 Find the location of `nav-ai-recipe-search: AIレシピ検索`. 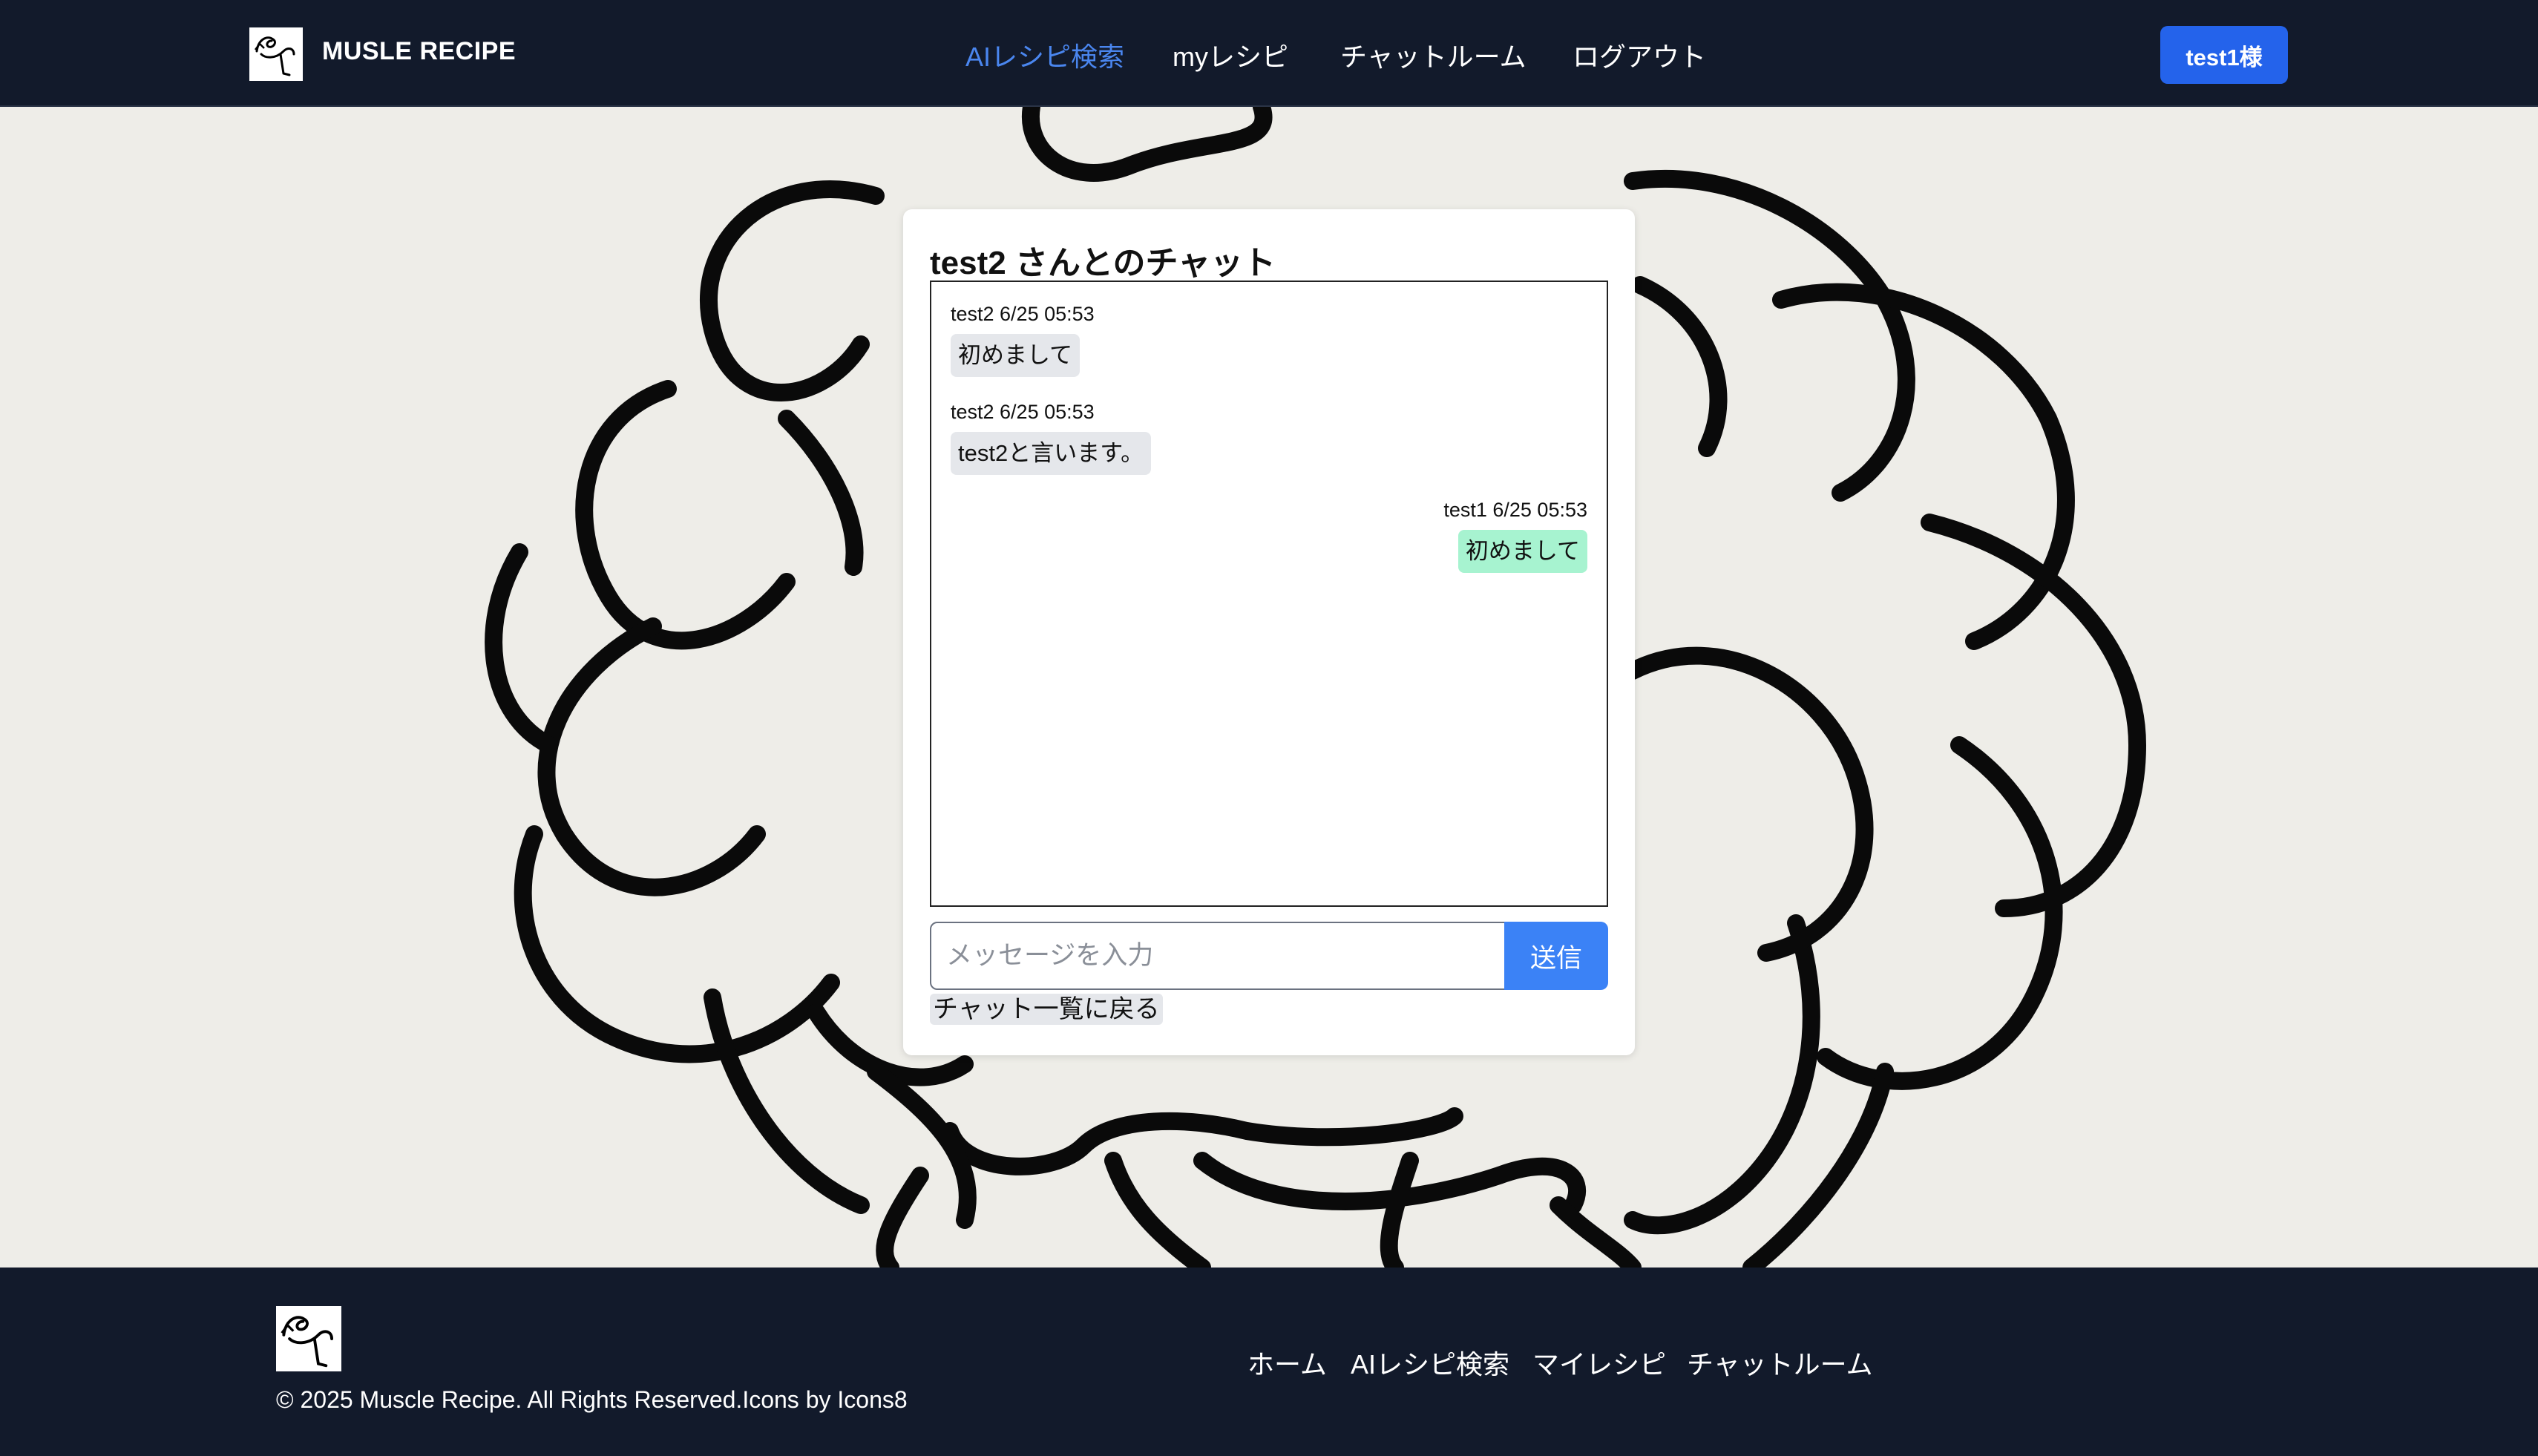

nav-ai-recipe-search: AIレシピ検索 is located at coordinates (1044, 55).